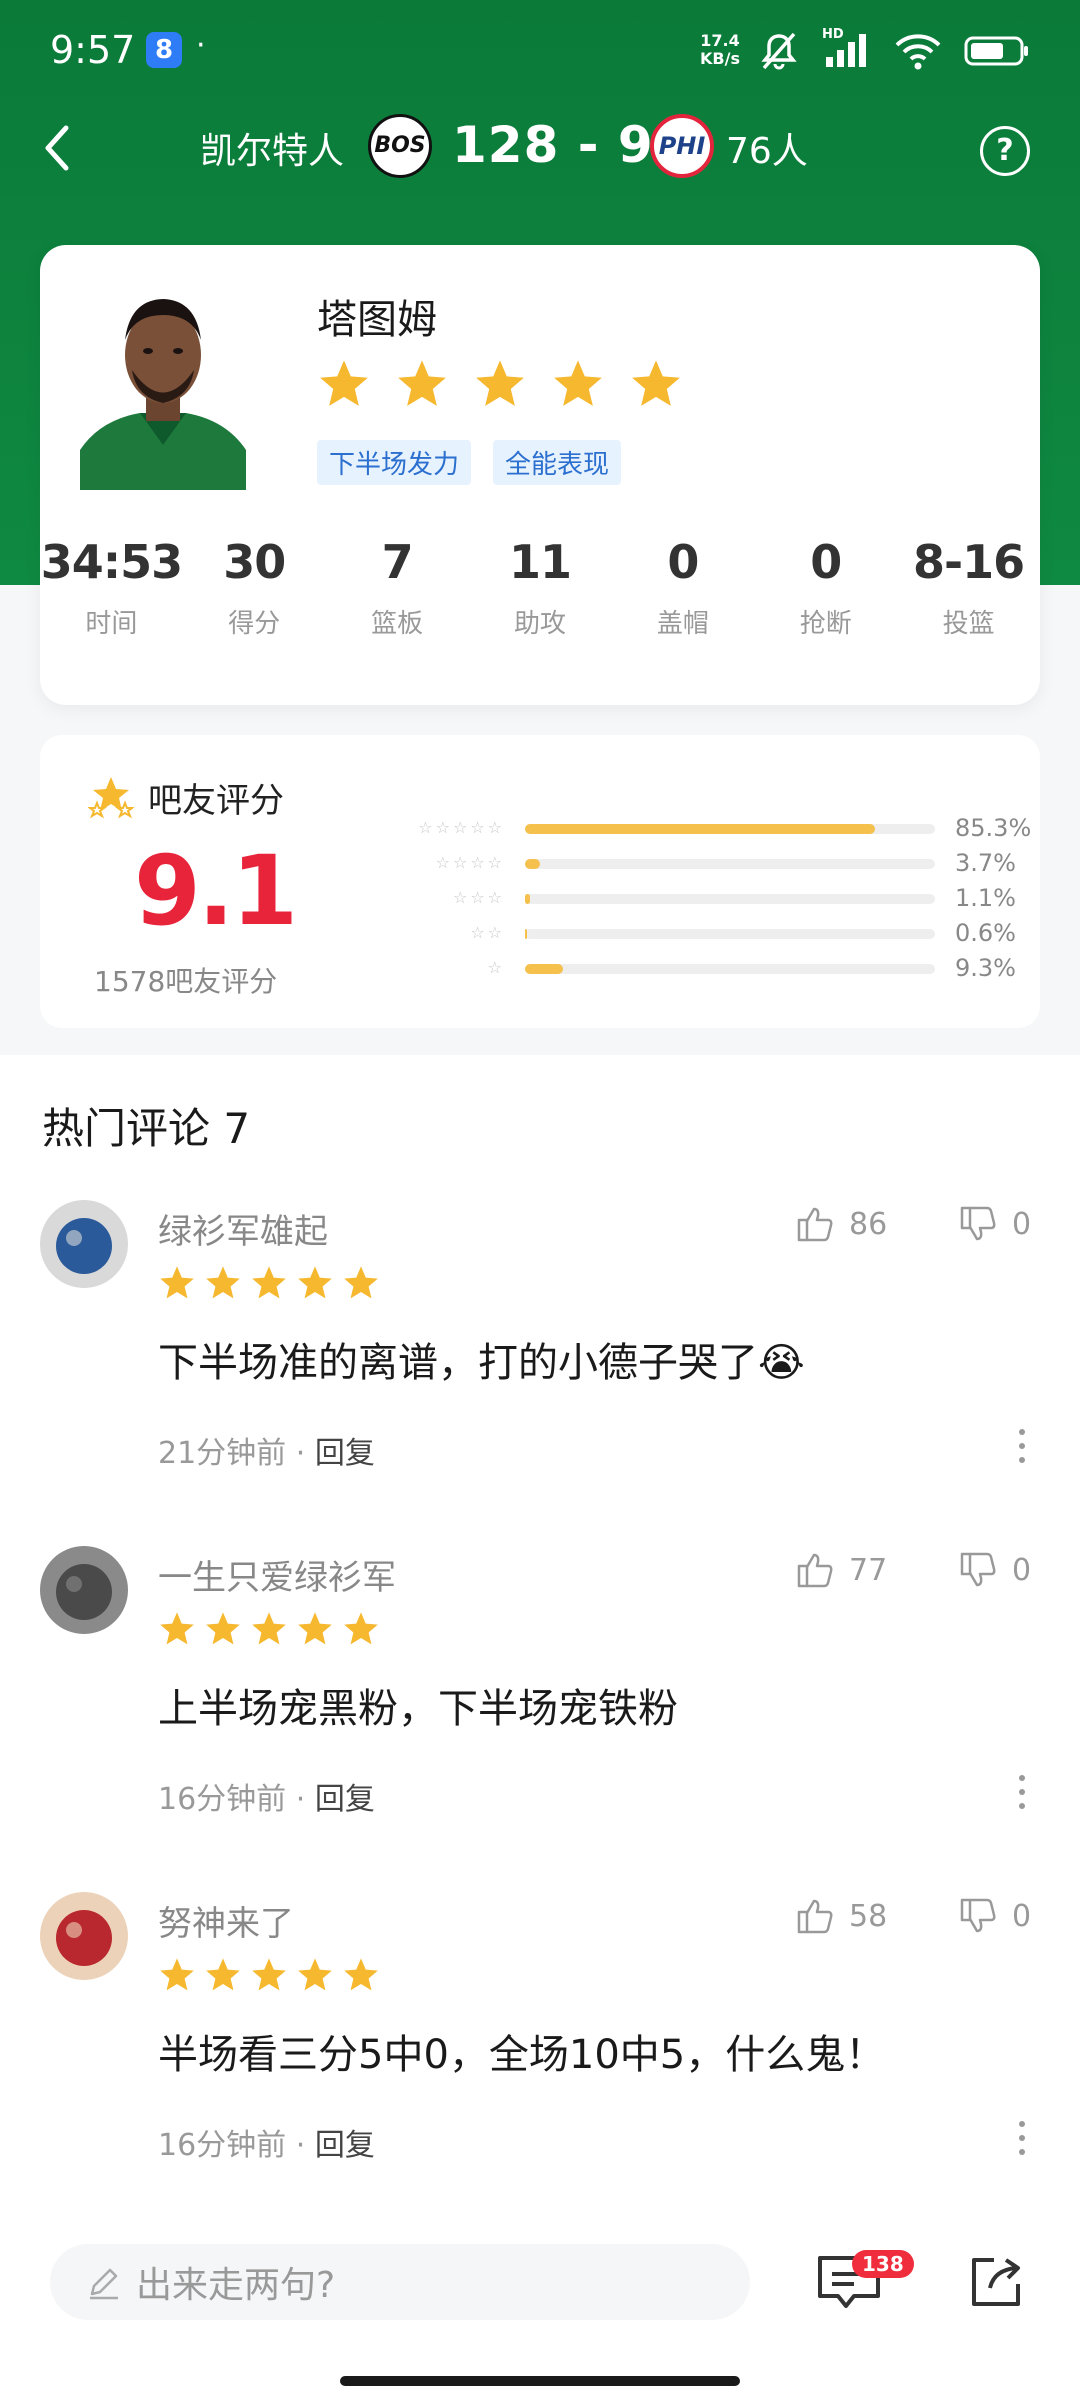 The width and height of the screenshot is (1080, 2400). I want to click on distribution-percent: 9.3%, so click(985, 968).